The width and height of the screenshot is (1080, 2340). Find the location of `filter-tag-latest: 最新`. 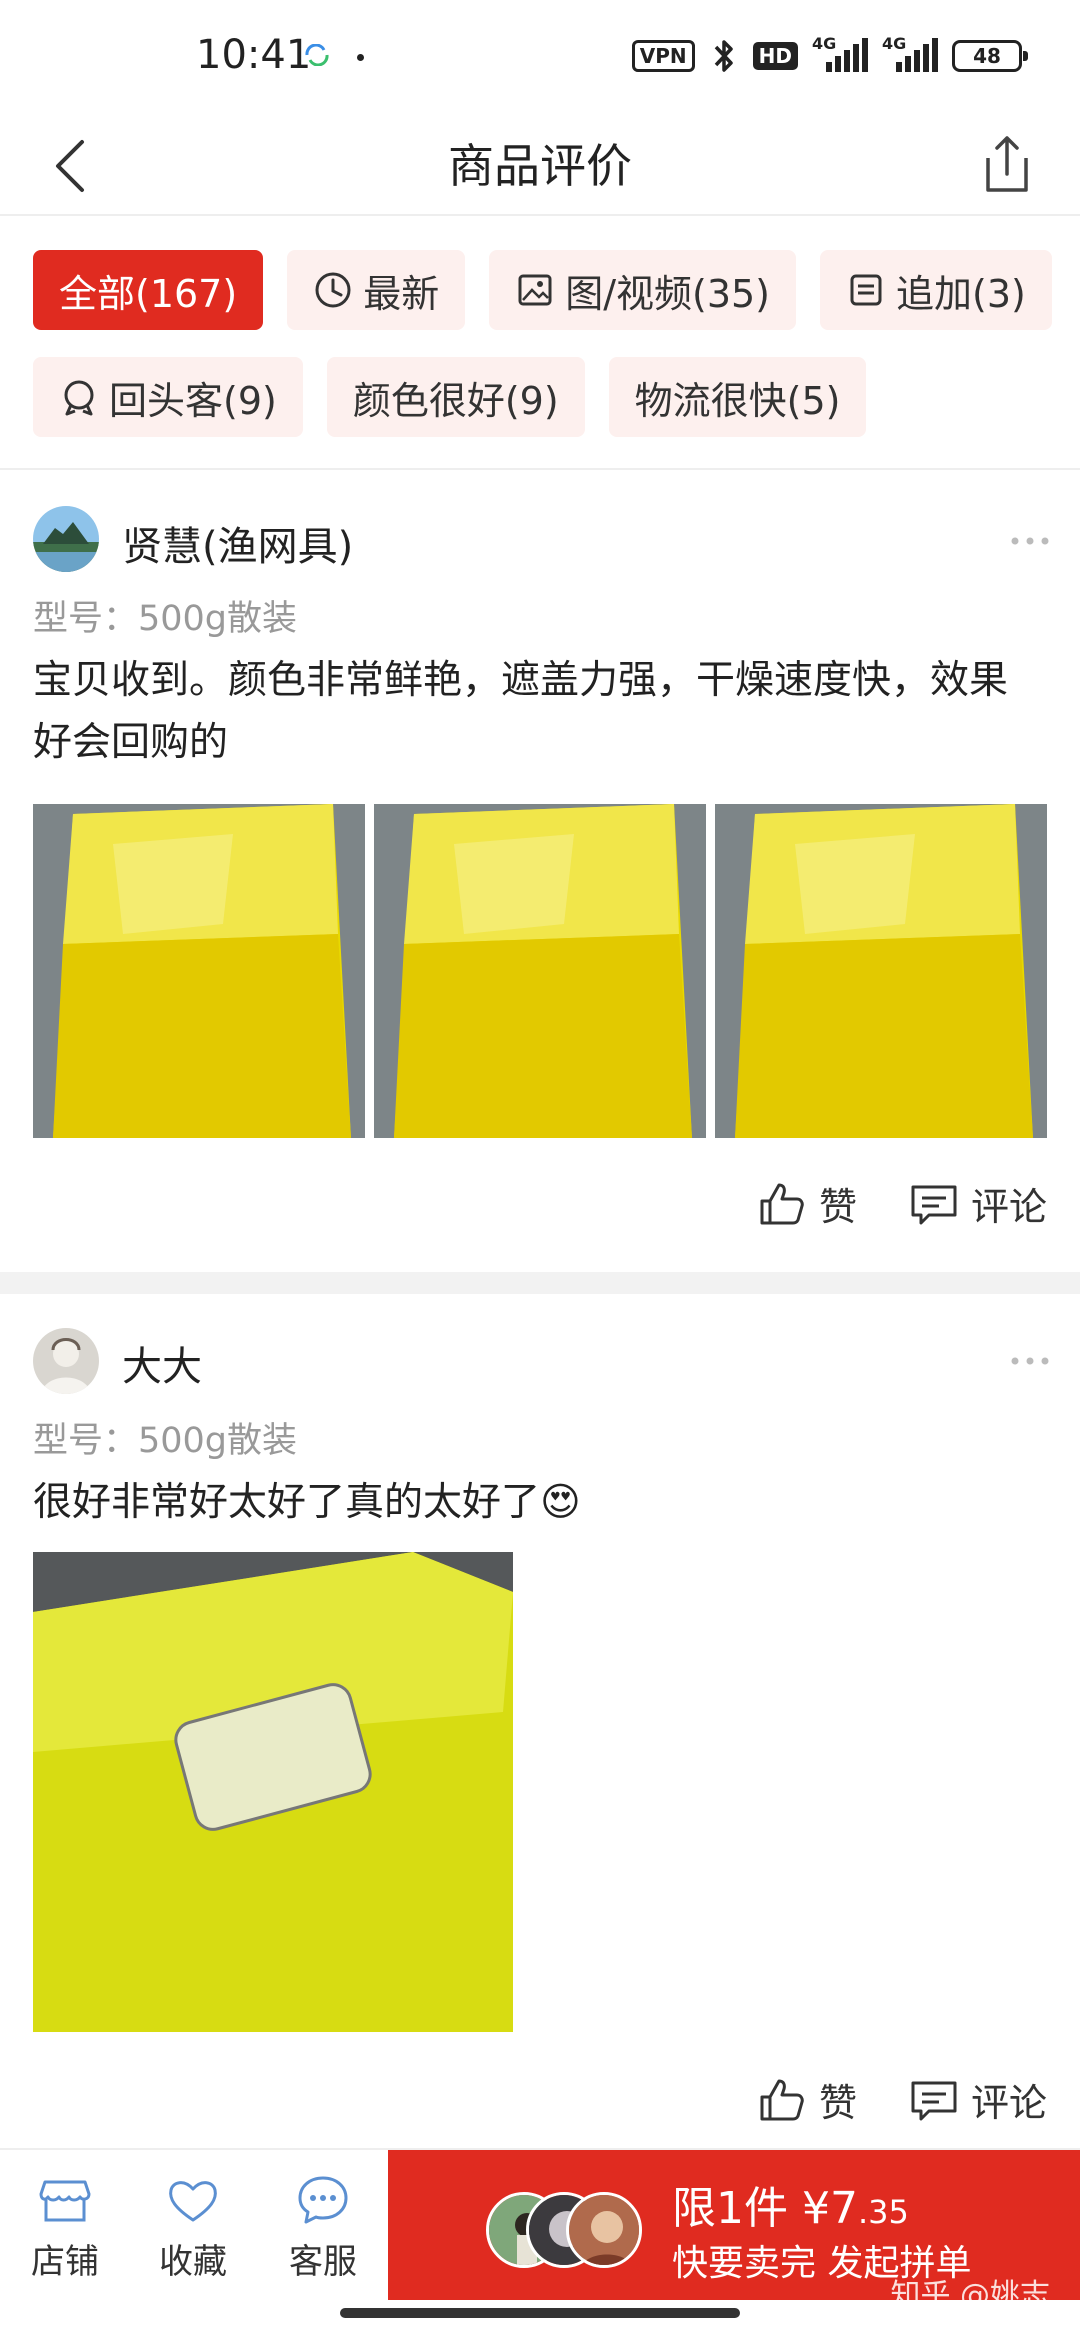

filter-tag-latest: 最新 is located at coordinates (376, 290).